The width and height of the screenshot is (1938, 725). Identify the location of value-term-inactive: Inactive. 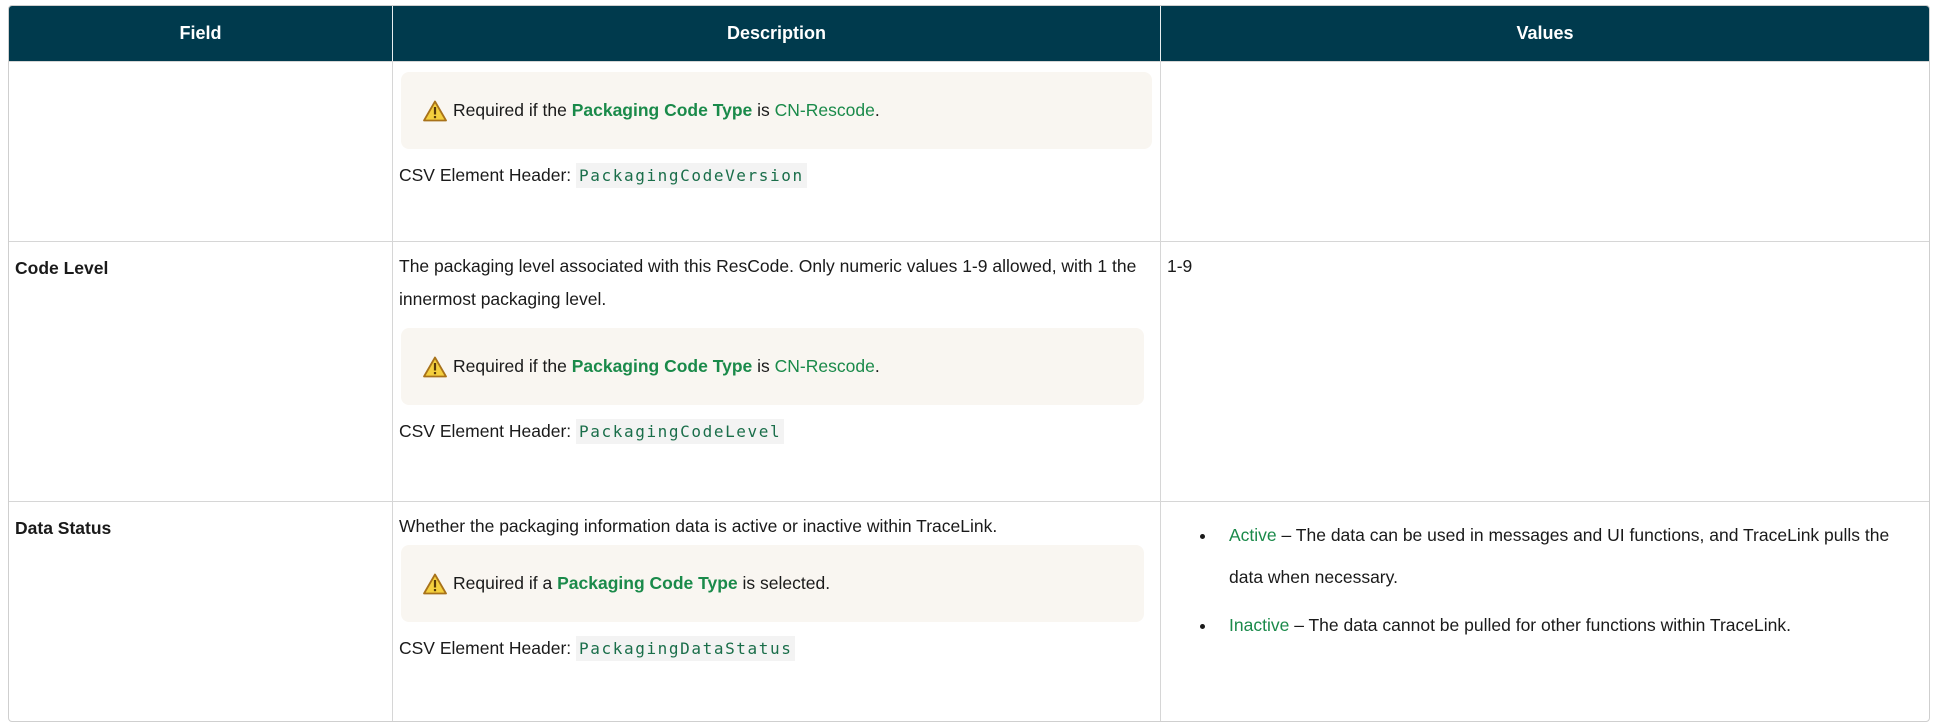
(1259, 625).